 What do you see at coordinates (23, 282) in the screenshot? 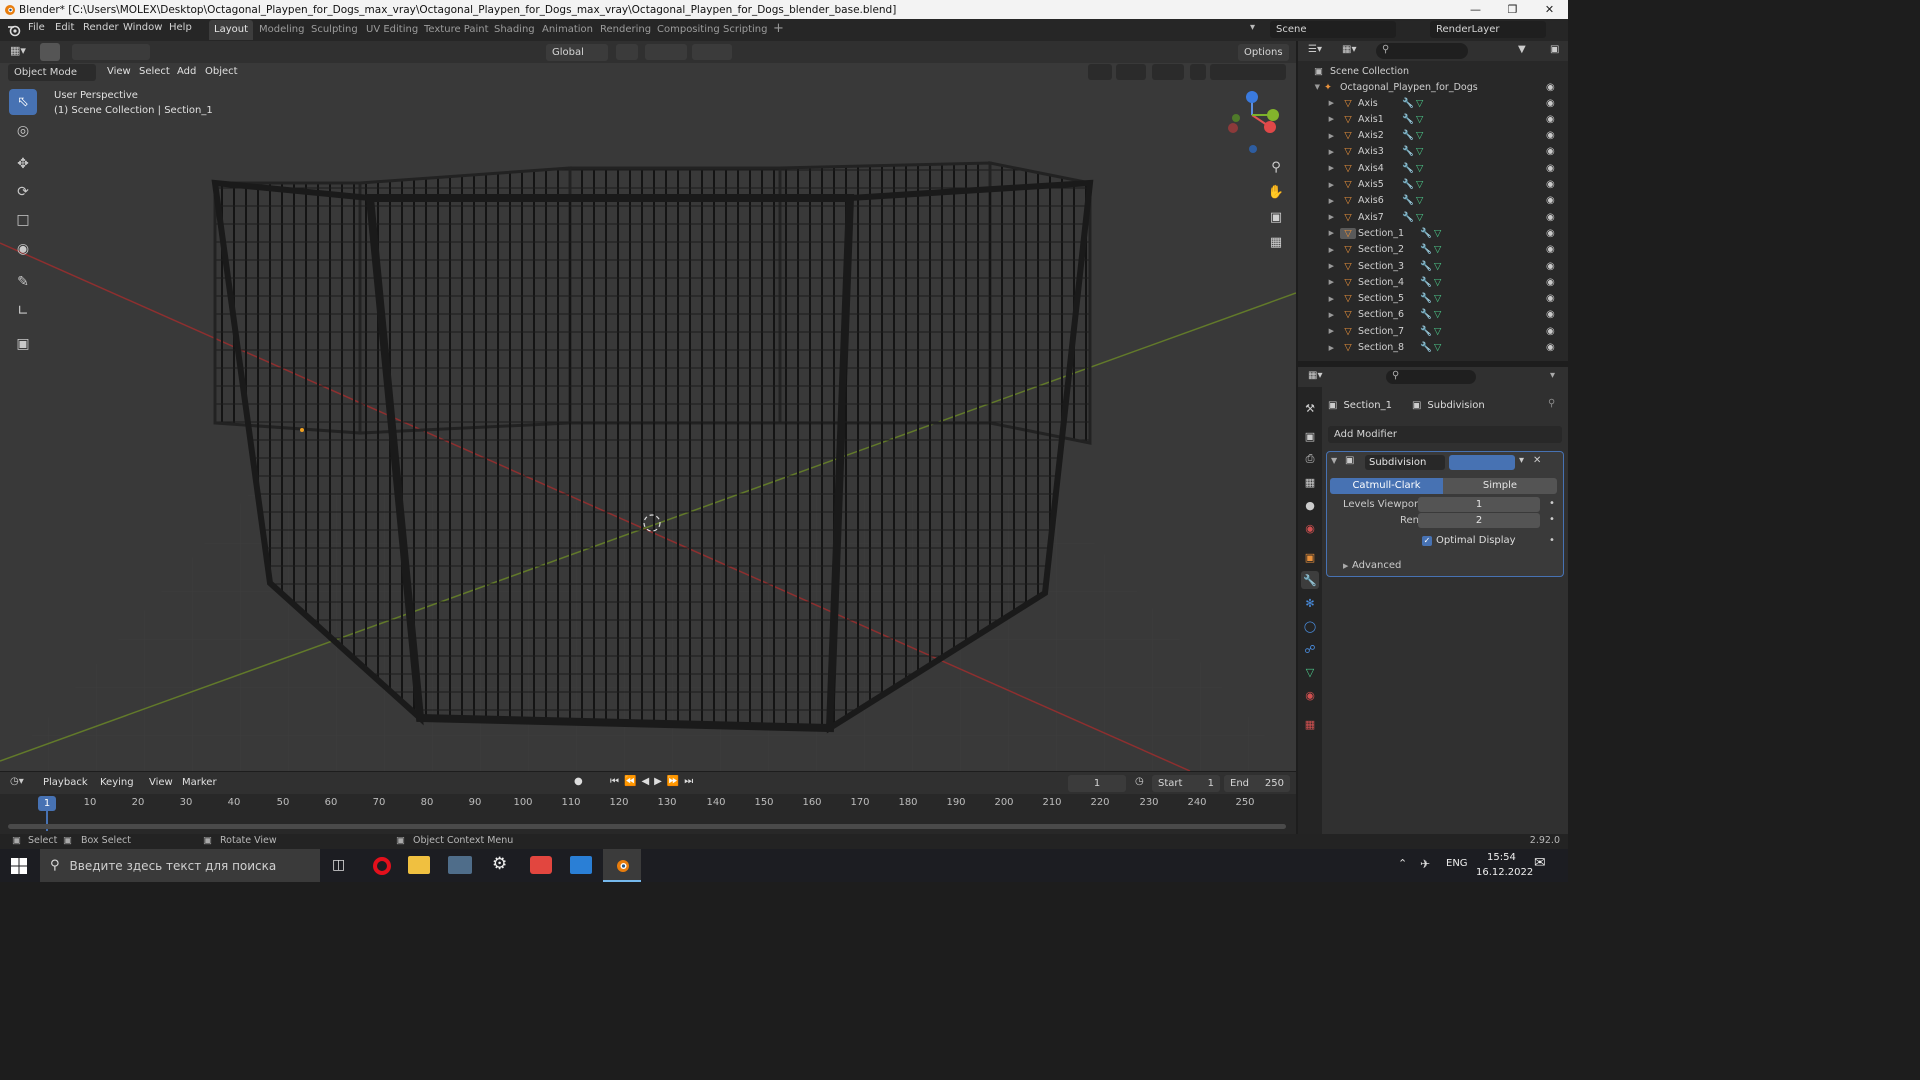
I see `annotate-tool-icon: ✎` at bounding box center [23, 282].